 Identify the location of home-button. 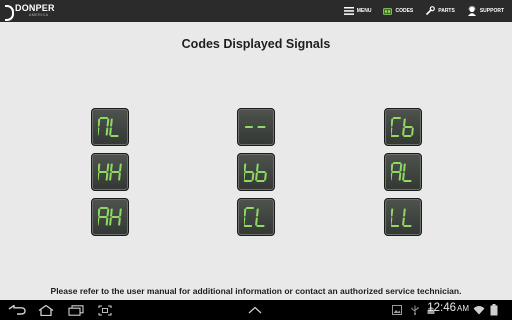
(46, 310).